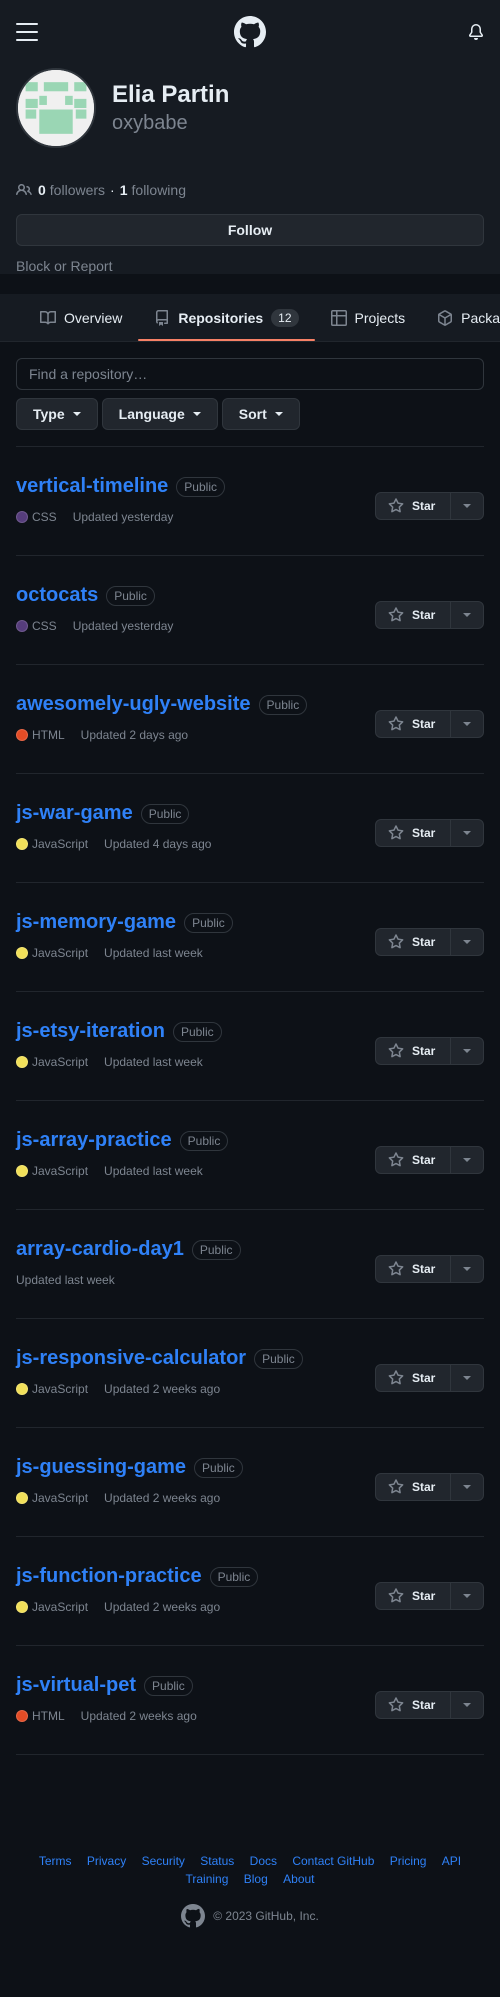  Describe the element at coordinates (460, 317) in the screenshot. I see `tab-packages: Packages` at that location.